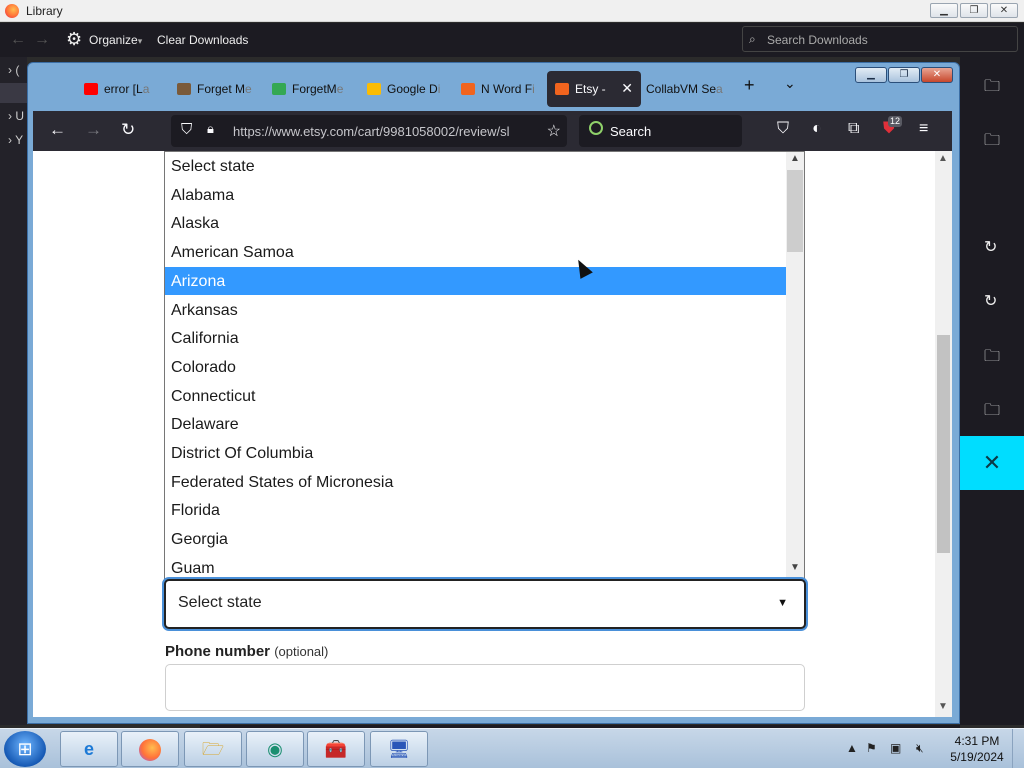 This screenshot has width=1024, height=768. What do you see at coordinates (150, 749) in the screenshot?
I see `firefox-icon` at bounding box center [150, 749].